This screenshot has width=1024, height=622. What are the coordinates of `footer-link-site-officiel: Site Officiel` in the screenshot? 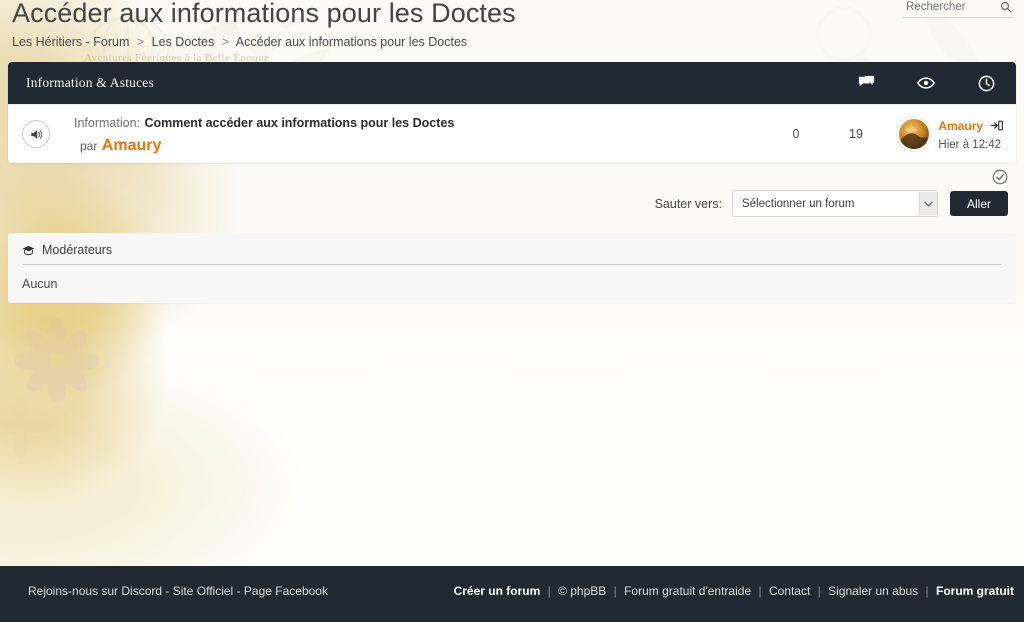 It's located at (203, 591).